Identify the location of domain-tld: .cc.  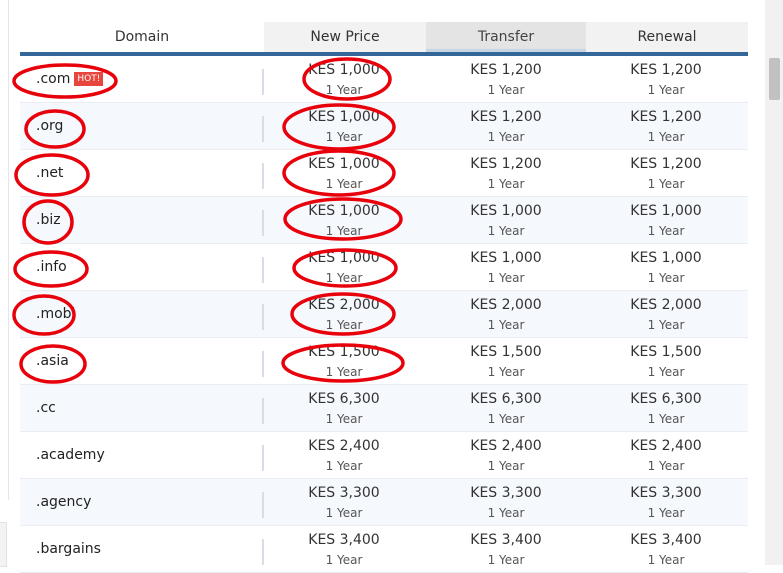
(46, 408).